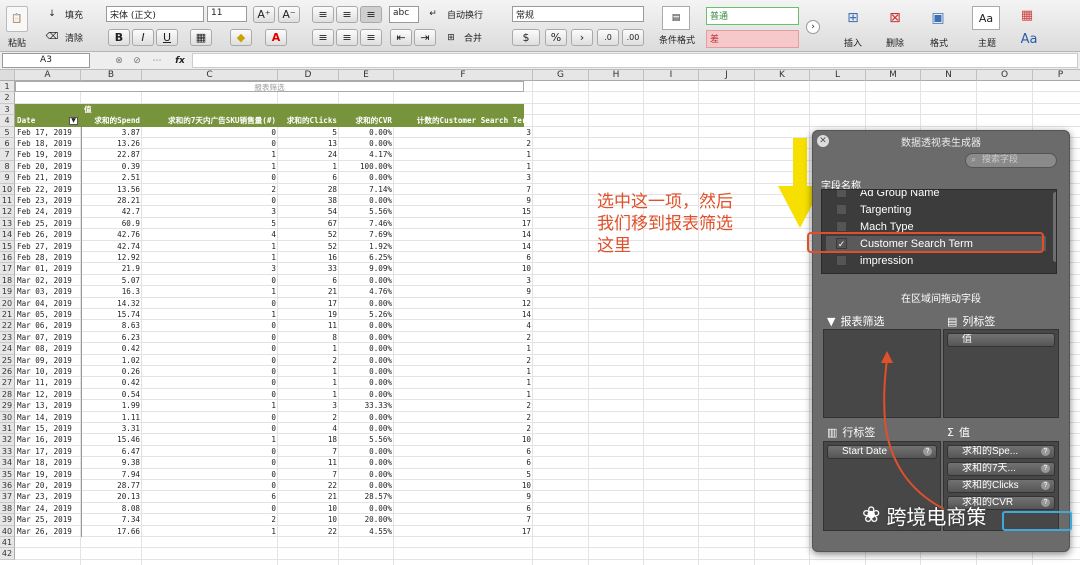  I want to click on table-cell: Mar 08, 2019, so click(48, 348).